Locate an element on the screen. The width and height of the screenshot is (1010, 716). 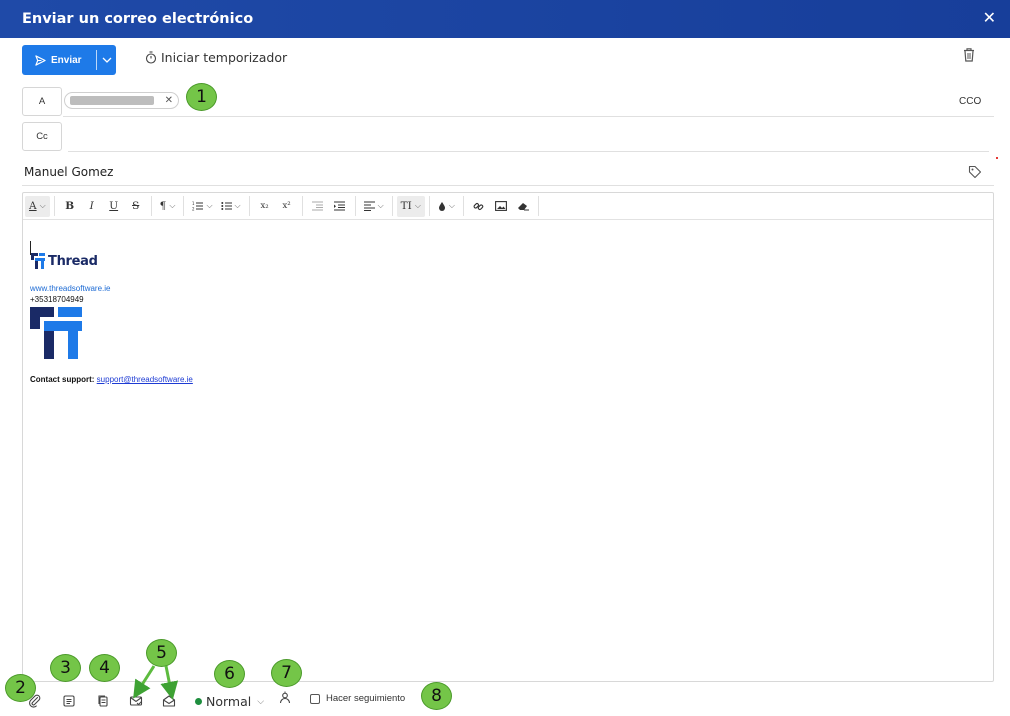
indent-icon is located at coordinates (340, 206).